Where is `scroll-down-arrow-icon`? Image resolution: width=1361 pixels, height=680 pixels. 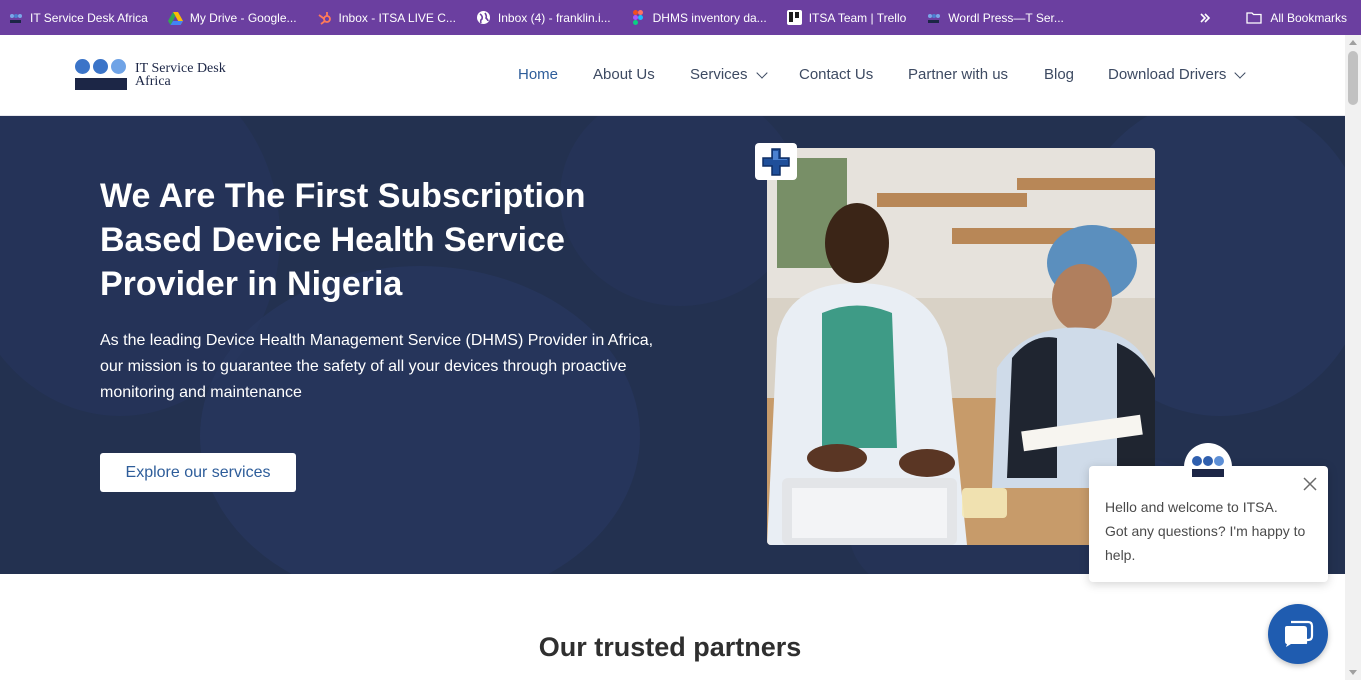 scroll-down-arrow-icon is located at coordinates (1353, 672).